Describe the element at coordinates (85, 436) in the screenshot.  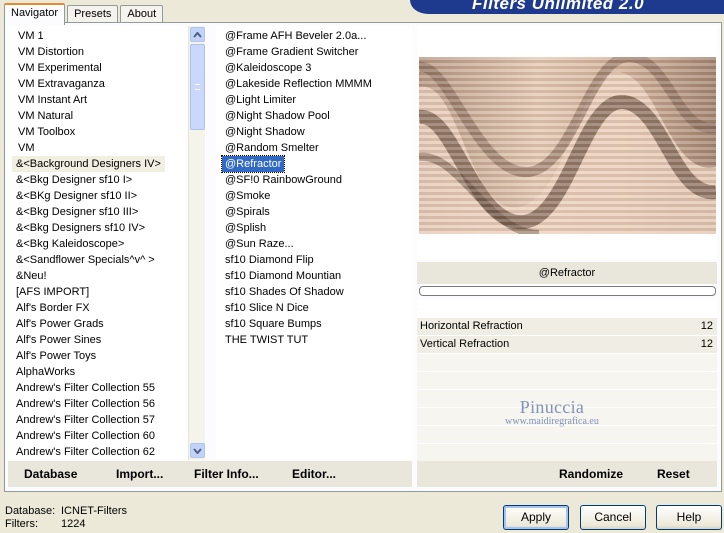
I see `category-item: Andrew's Filter Collection 60` at that location.